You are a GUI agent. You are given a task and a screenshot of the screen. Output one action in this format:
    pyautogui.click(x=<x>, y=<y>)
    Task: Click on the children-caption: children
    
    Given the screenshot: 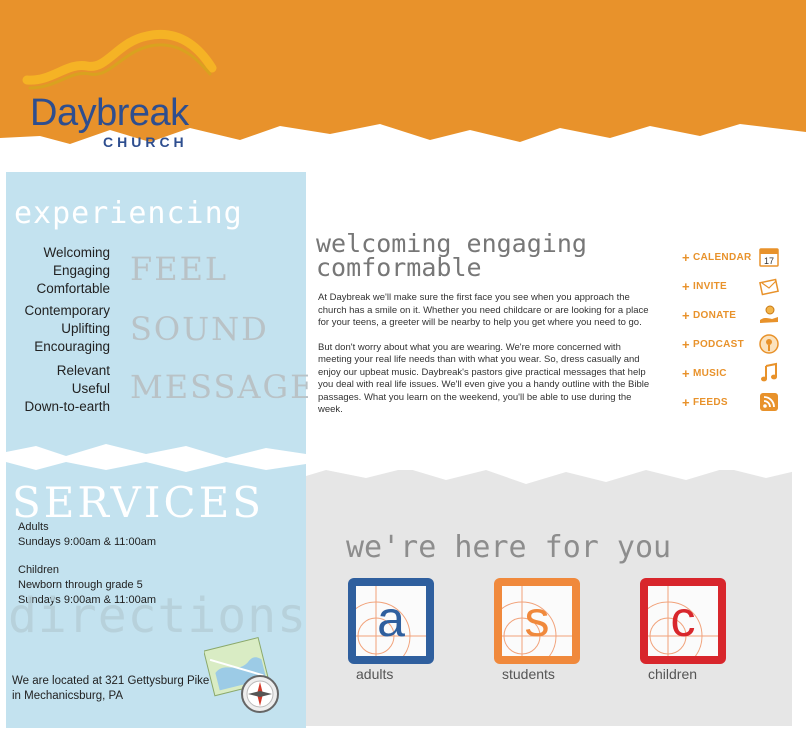 What is the action you would take?
    pyautogui.click(x=673, y=674)
    